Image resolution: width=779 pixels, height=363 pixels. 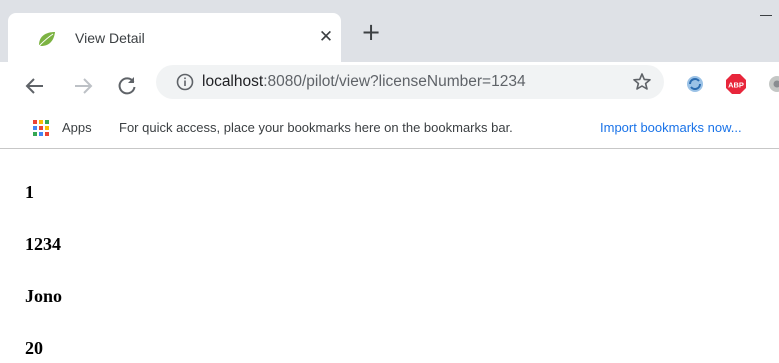 What do you see at coordinates (29, 192) in the screenshot?
I see `detail-value-id: 1` at bounding box center [29, 192].